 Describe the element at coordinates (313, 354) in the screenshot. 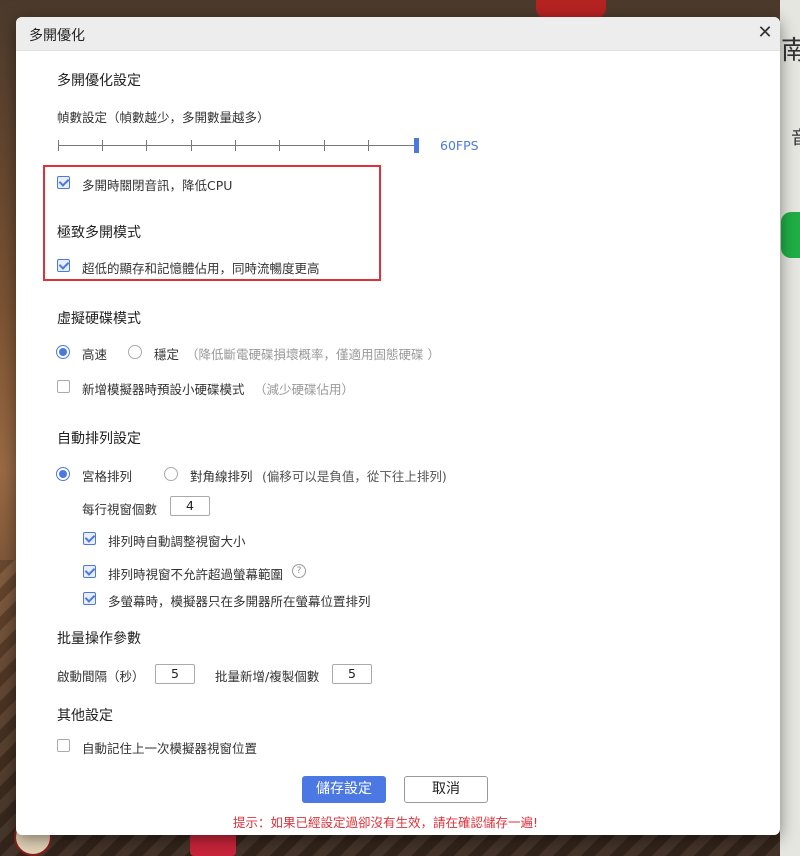

I see `disk-stable-hint: （降低斷電硬碟損壞概率，僅適用固態硬碟 ）` at that location.